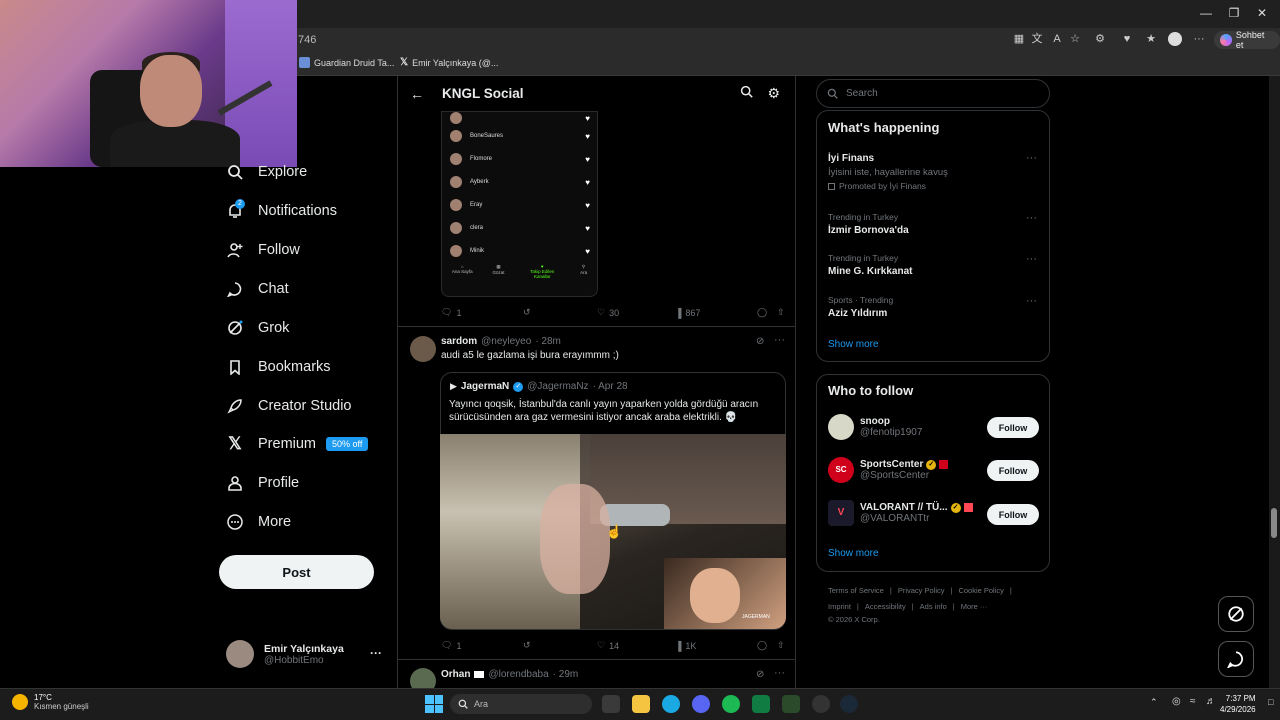 This screenshot has height=720, width=1280. I want to click on post-button: Post, so click(296, 572).